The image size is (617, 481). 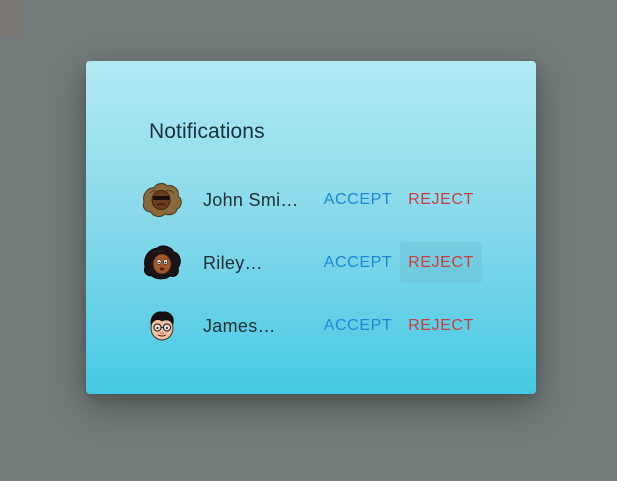 I want to click on notification-row: John Smi… ACCEPT REJECT, so click(x=310, y=200).